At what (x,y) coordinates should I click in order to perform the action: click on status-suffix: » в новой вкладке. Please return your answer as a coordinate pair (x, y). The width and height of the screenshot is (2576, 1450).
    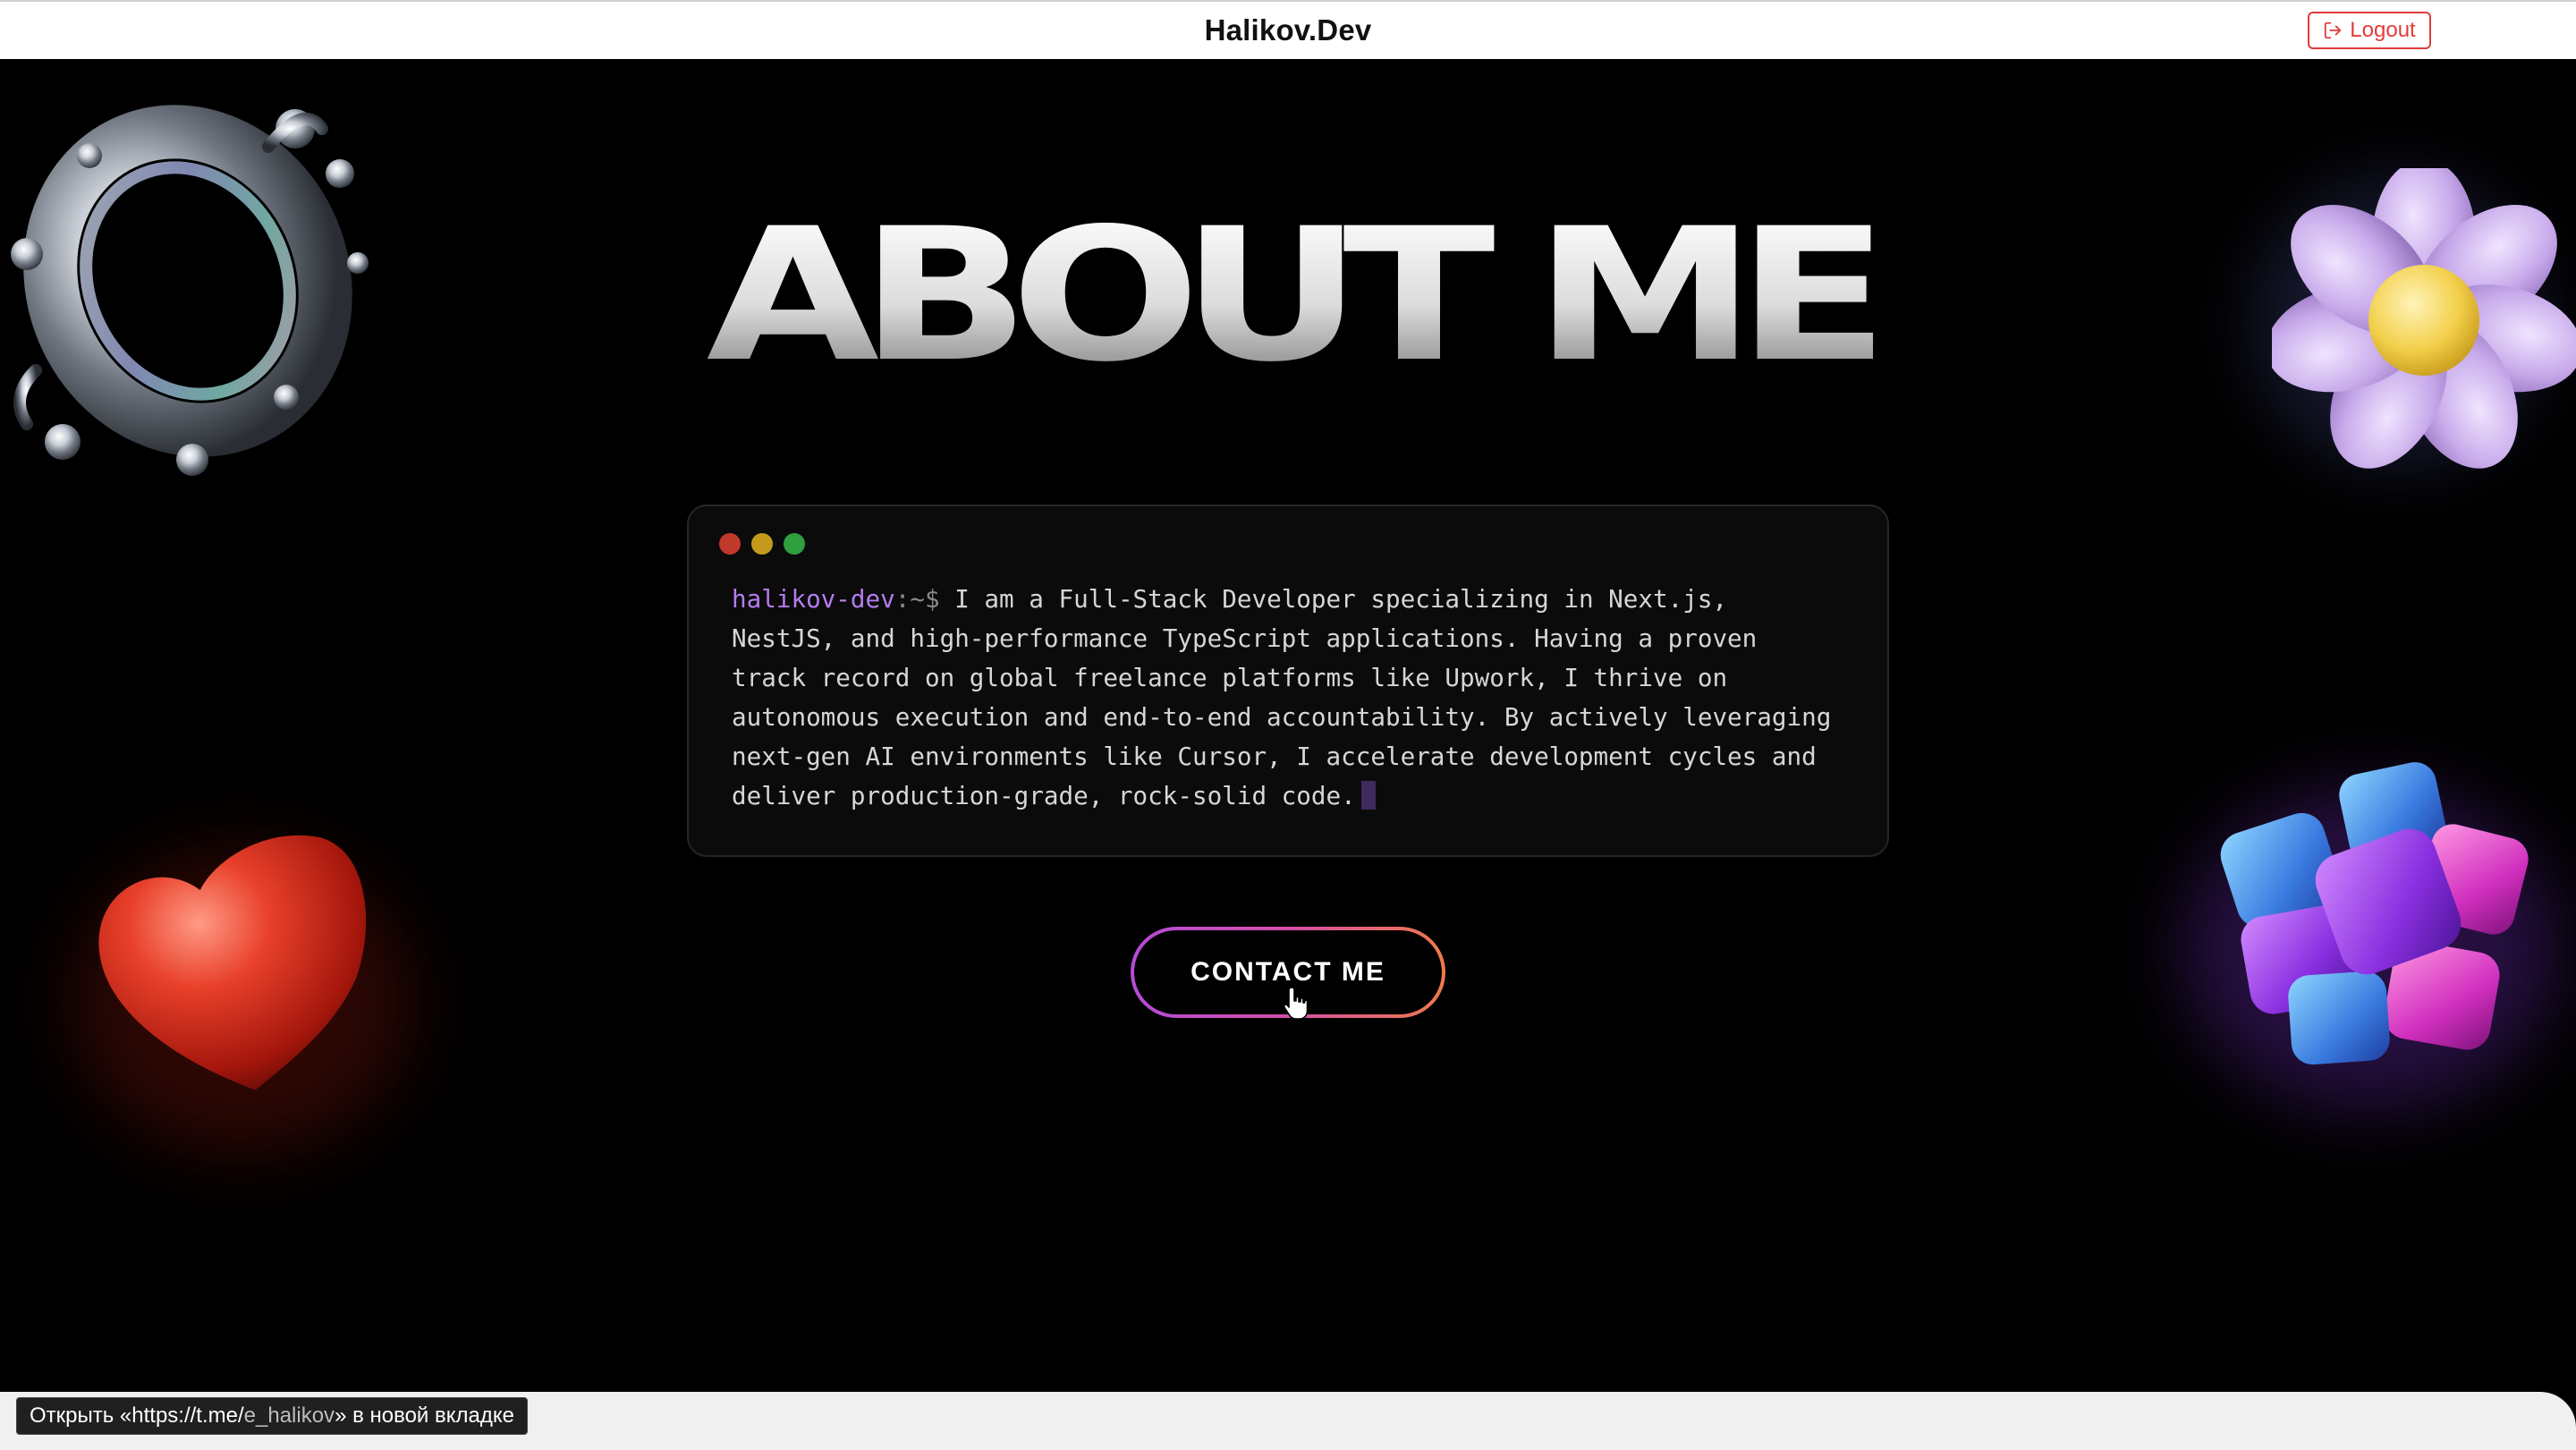
    Looking at the image, I should click on (424, 1415).